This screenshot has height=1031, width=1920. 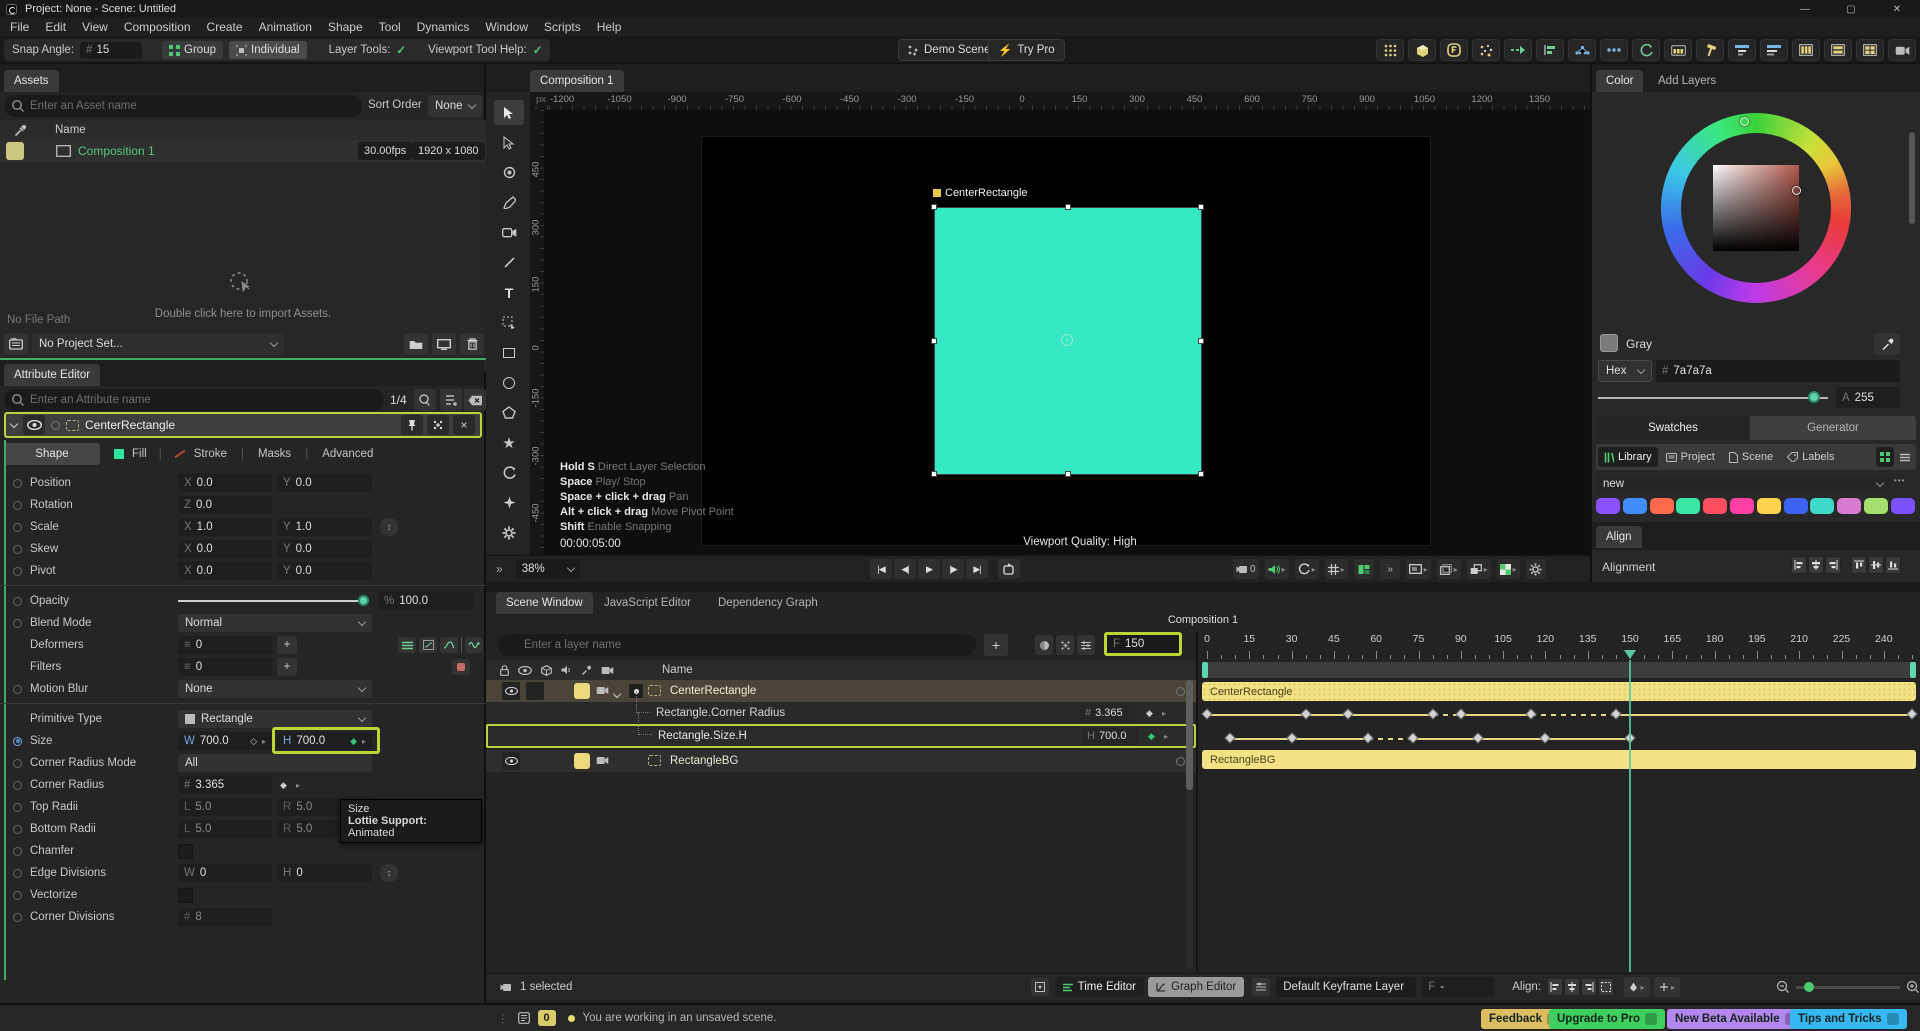 What do you see at coordinates (210, 454) in the screenshot?
I see `tab-stroke: Stroke` at bounding box center [210, 454].